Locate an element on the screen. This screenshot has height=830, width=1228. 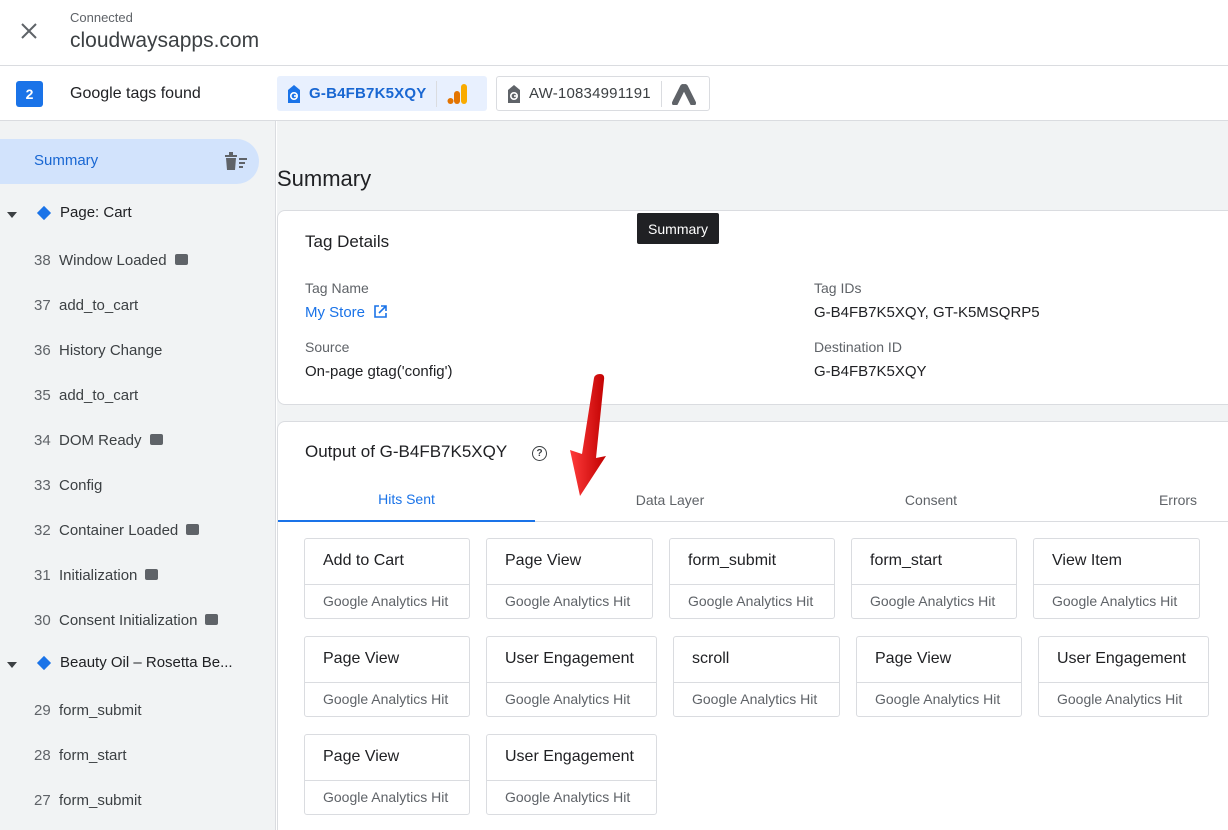
event-number: 34 is located at coordinates (42, 440).